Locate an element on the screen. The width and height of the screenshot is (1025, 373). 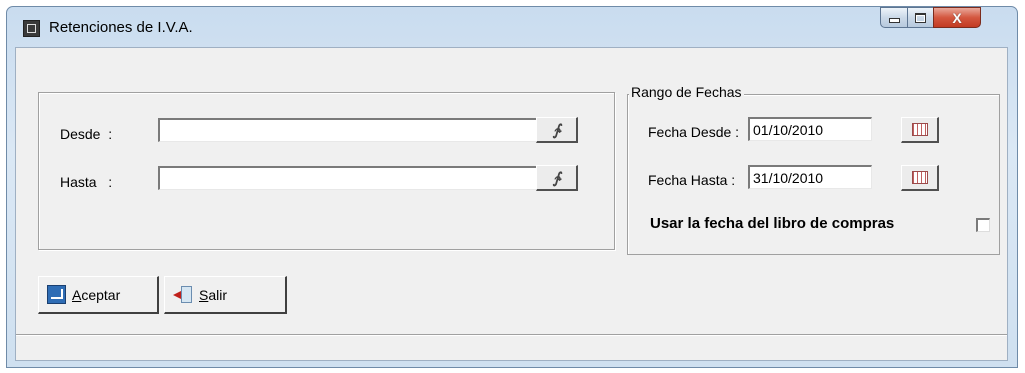
fecha-hasta-calendar-button is located at coordinates (920, 178).